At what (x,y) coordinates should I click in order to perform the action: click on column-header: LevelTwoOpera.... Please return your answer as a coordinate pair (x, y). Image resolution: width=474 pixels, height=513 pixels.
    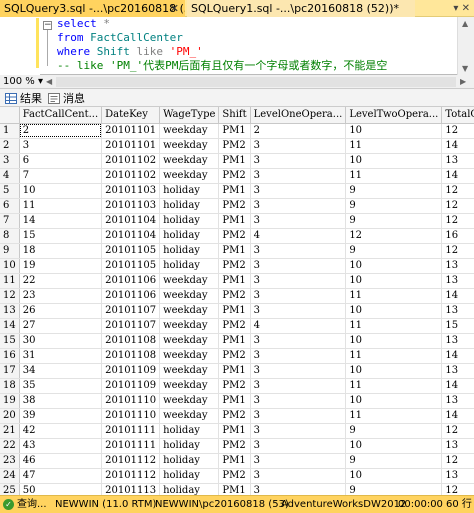
    Looking at the image, I should click on (394, 115).